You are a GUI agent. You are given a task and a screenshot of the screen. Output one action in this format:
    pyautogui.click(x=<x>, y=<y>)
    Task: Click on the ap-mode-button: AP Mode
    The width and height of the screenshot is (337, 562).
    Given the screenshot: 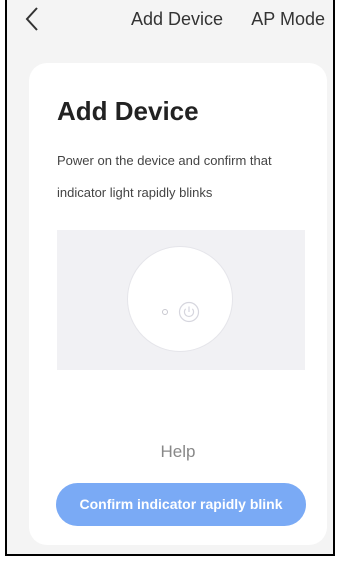 What is the action you would take?
    pyautogui.click(x=288, y=19)
    